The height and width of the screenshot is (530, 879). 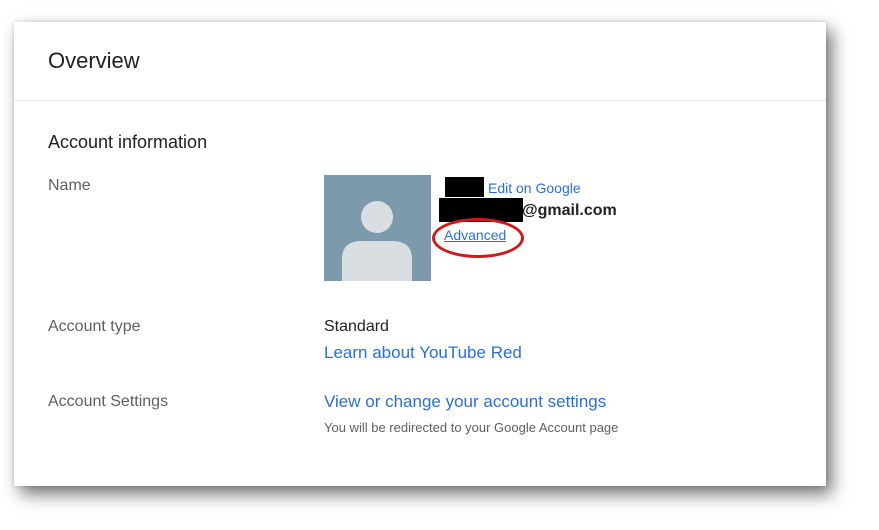 I want to click on section-title-account-information: Account information, so click(x=128, y=142).